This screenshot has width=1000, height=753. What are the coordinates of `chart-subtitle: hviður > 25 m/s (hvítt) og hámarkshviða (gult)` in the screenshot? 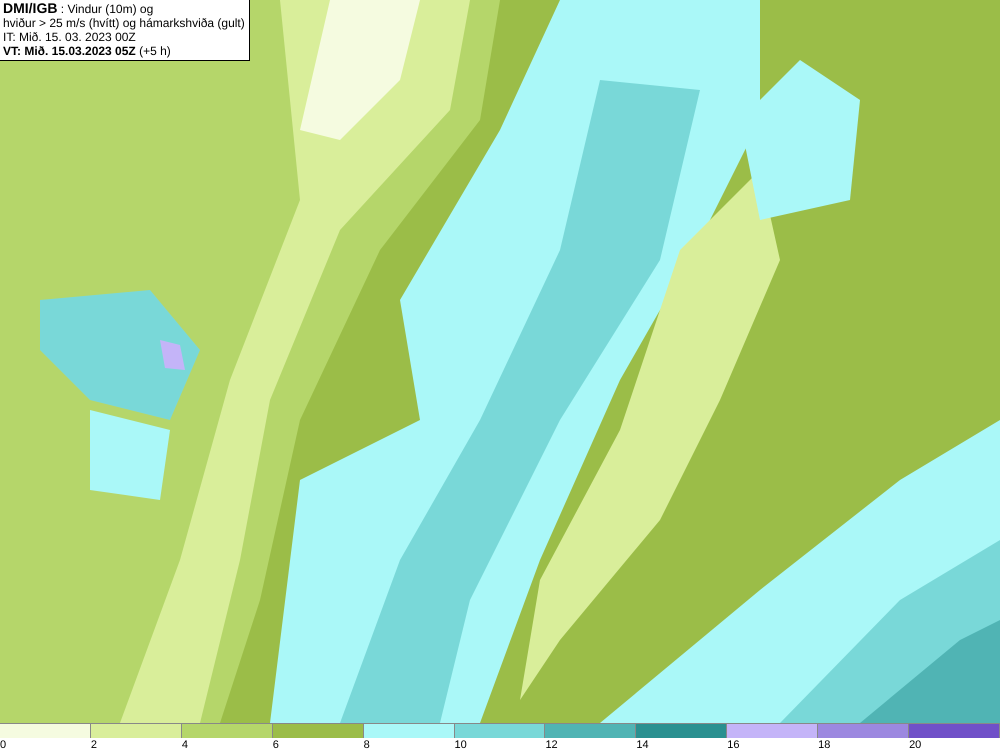 It's located at (124, 23).